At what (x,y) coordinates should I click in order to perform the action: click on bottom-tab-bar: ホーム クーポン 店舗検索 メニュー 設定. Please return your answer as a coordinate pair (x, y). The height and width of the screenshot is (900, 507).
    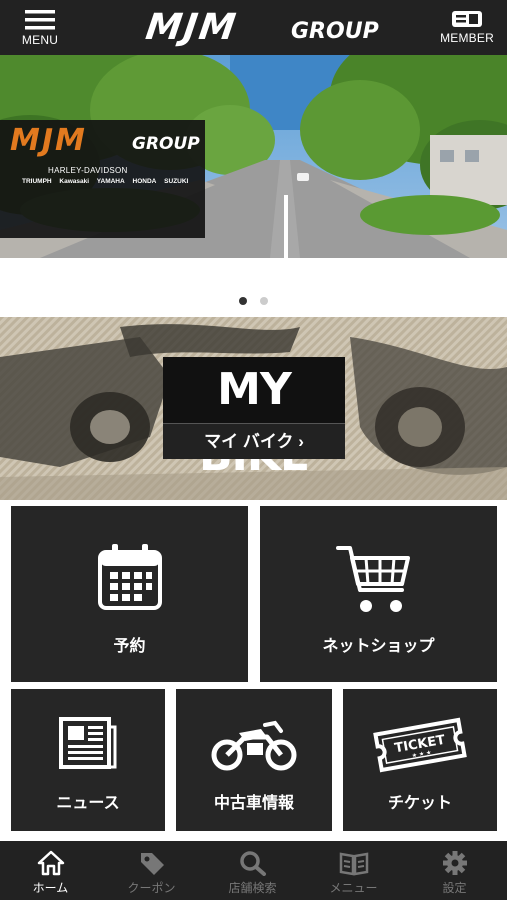
    Looking at the image, I should click on (253, 870).